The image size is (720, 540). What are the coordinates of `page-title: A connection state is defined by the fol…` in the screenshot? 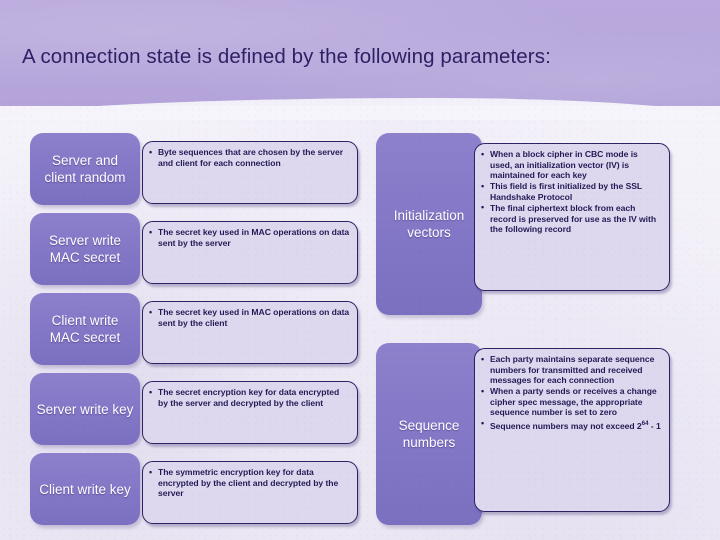 It's located at (286, 56).